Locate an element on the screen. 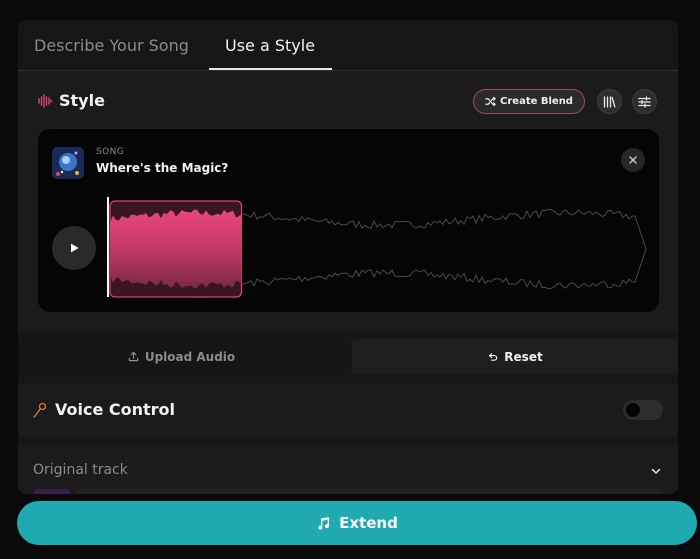  song-title: Where's the Magic? is located at coordinates (162, 168).